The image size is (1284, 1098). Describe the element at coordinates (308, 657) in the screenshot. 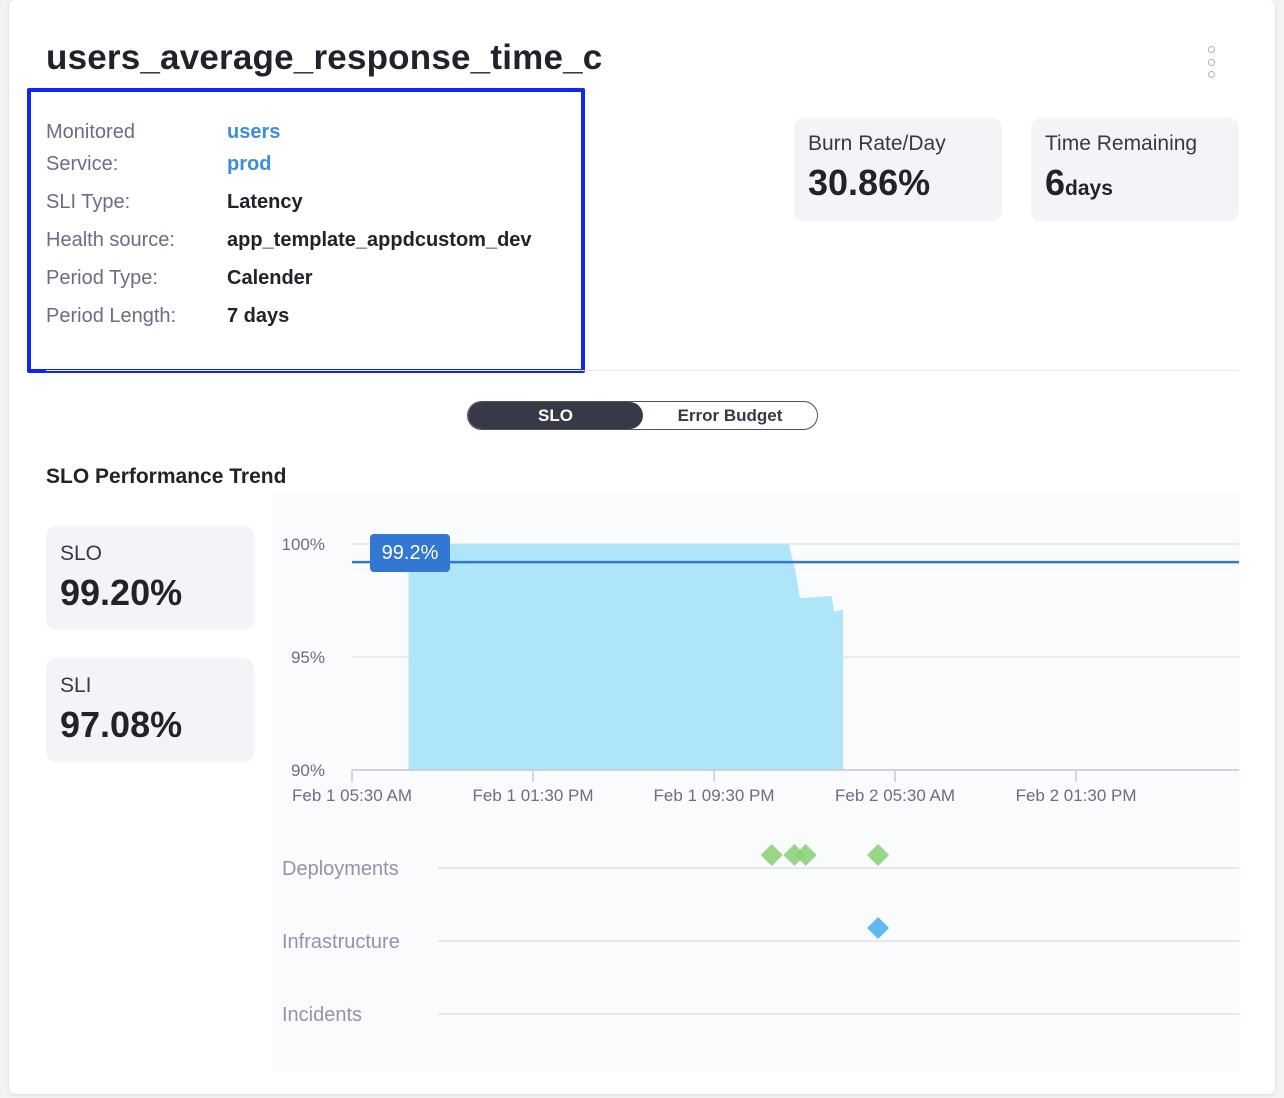

I see `y-tick-label: 95%` at that location.